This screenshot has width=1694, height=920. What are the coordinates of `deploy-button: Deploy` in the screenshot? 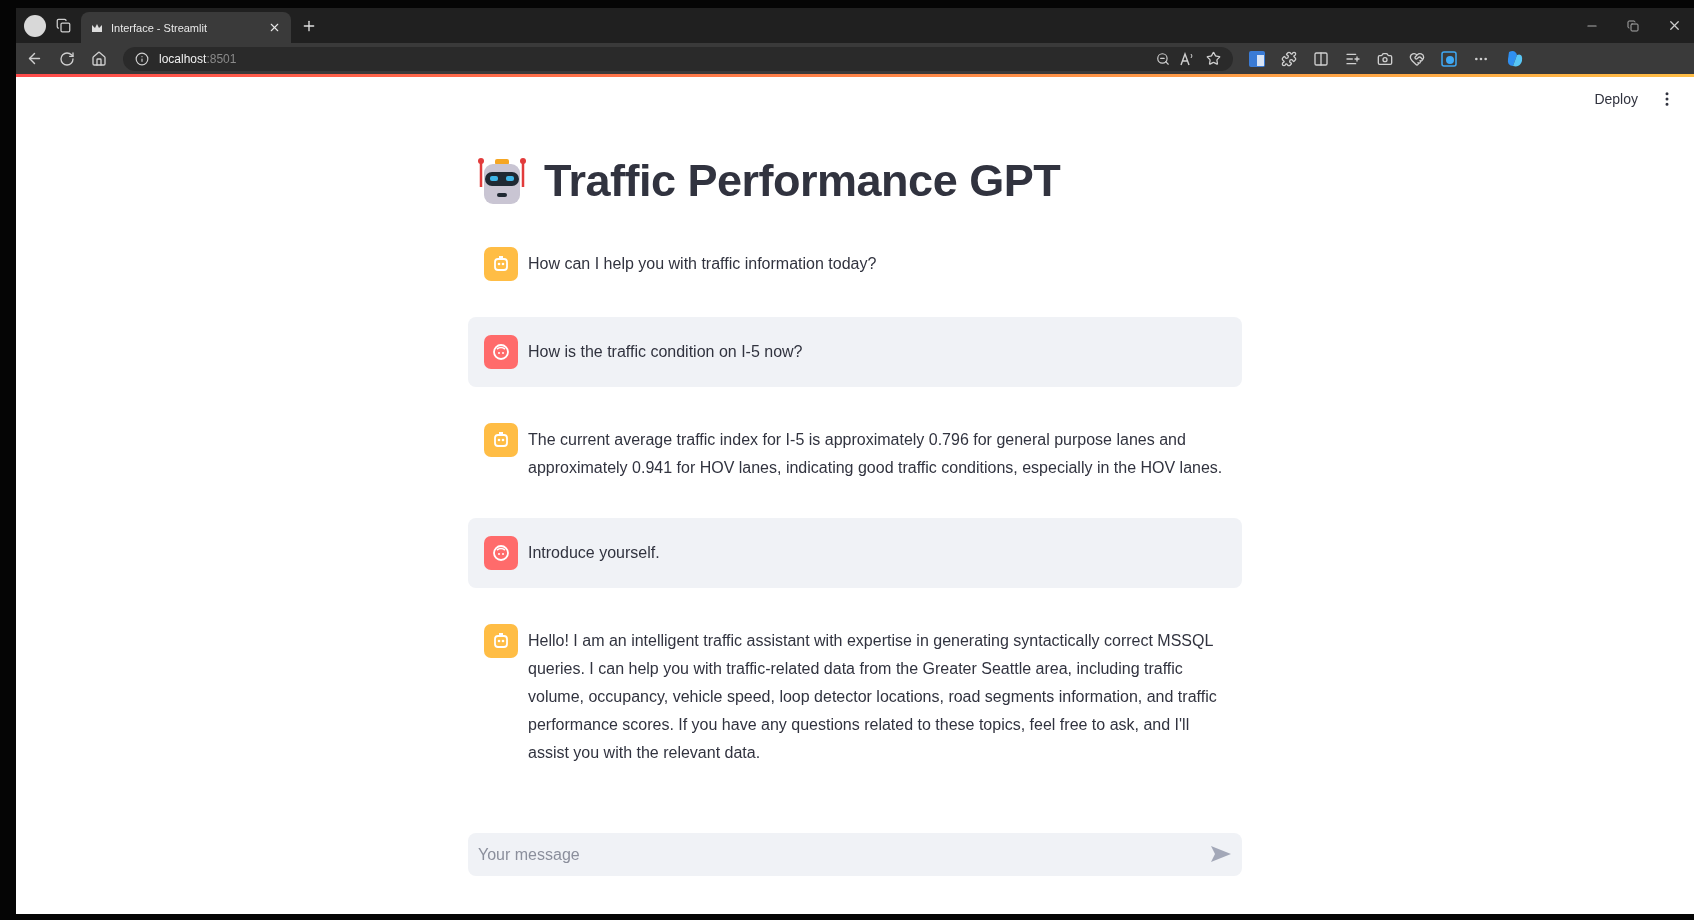 It's located at (1616, 99).